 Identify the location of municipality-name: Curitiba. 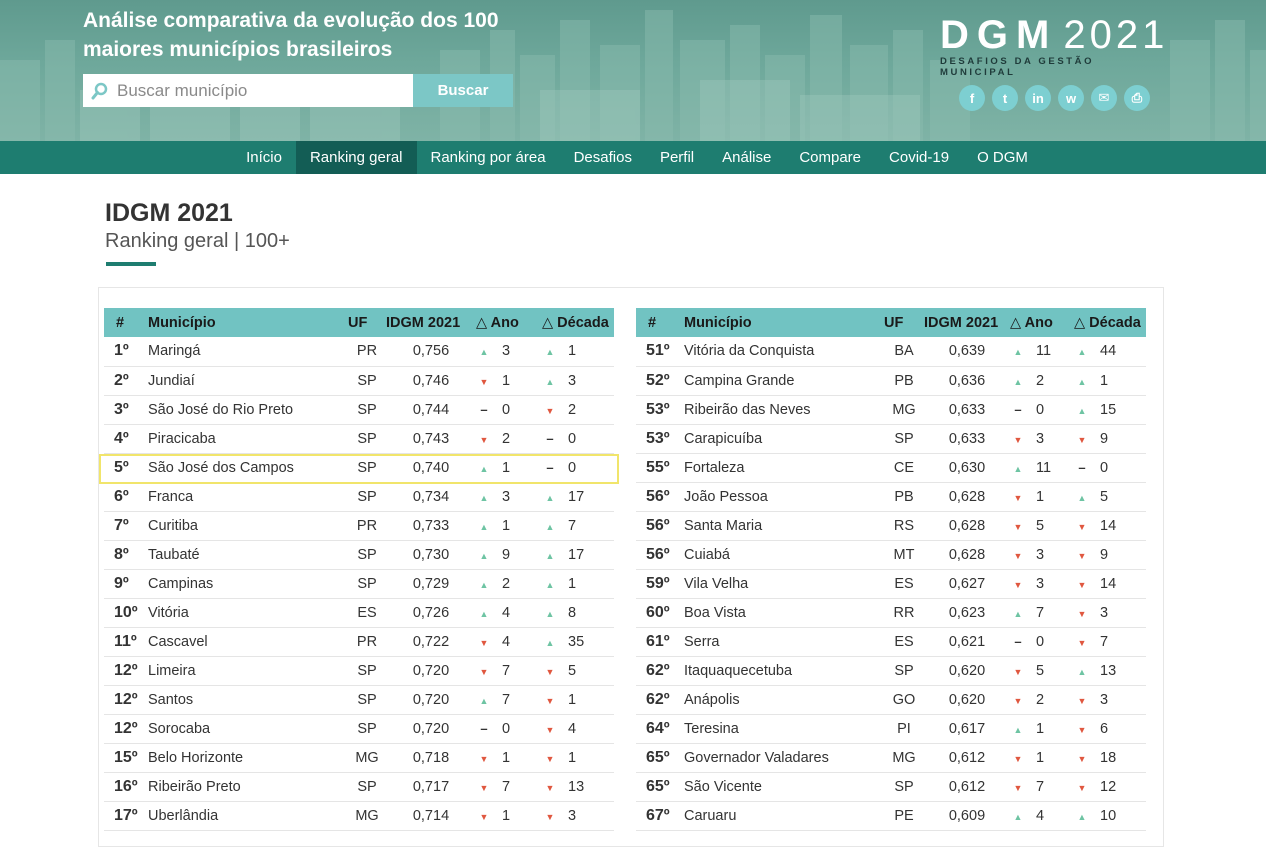
(248, 526).